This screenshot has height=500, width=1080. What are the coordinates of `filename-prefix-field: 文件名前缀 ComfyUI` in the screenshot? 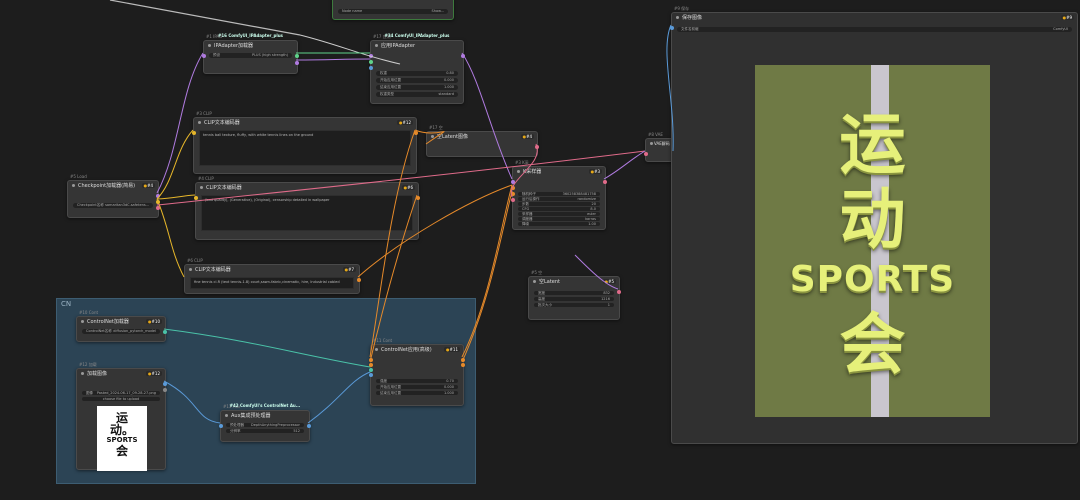 It's located at (874, 29).